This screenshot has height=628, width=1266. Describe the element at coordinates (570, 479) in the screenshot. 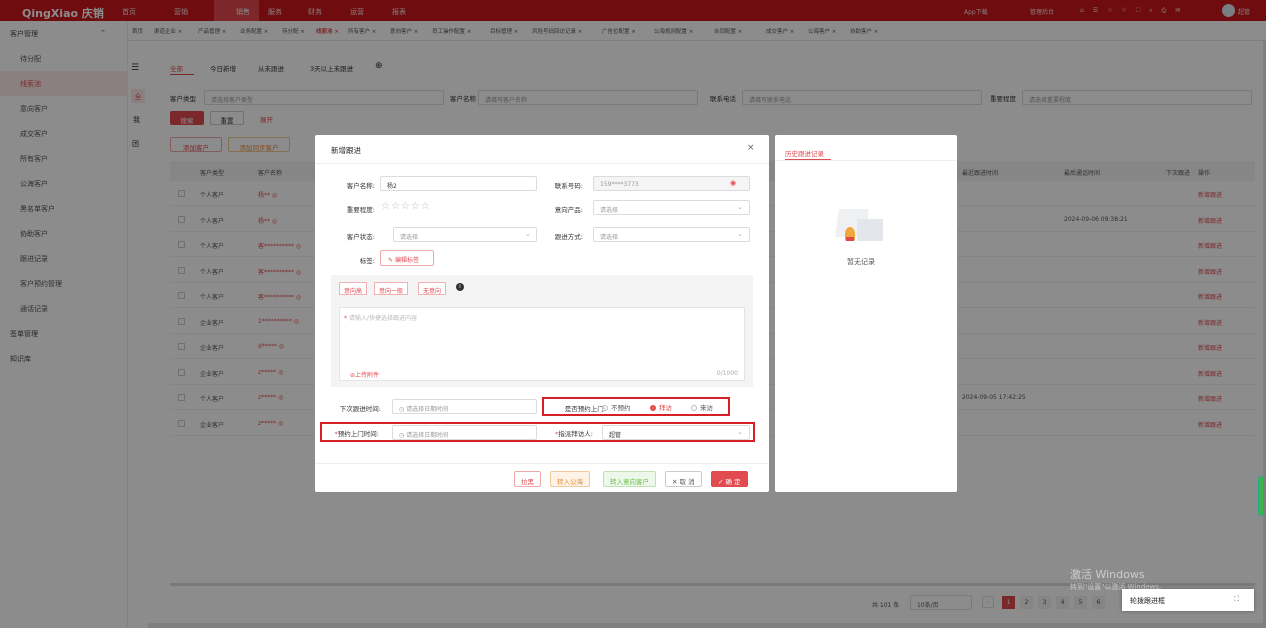

I see `to-sea-button: 转入公海` at that location.